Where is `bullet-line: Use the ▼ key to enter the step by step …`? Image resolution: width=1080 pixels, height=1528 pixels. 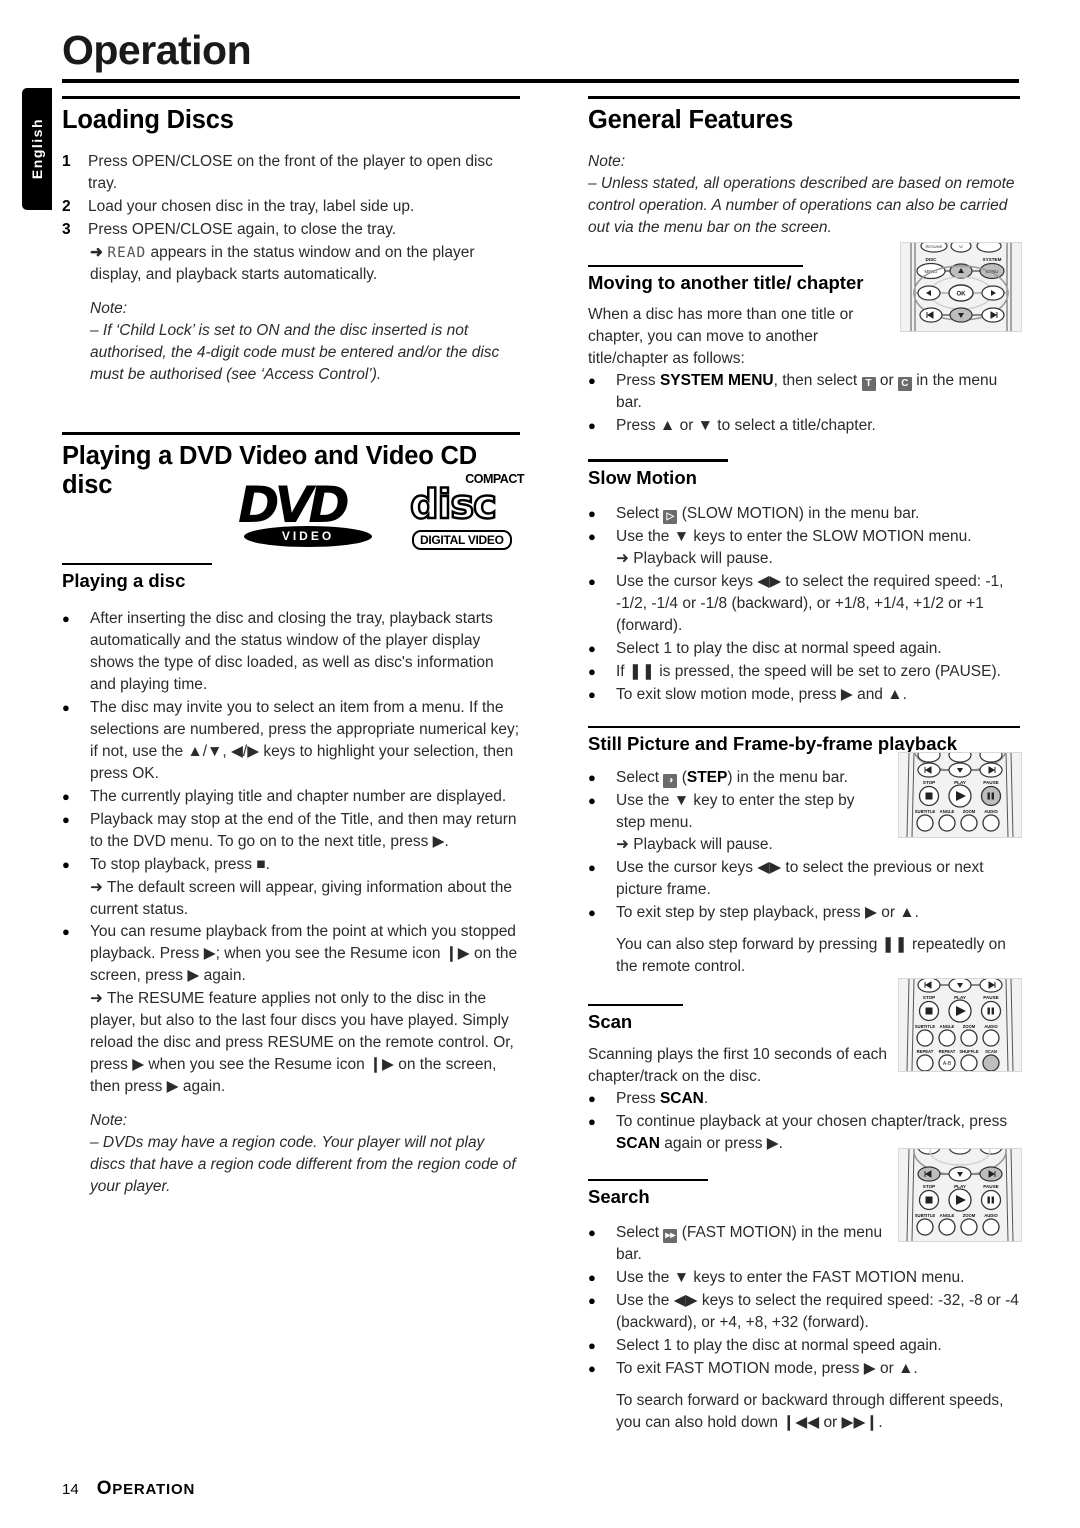 bullet-line: Use the ▼ key to enter the step by step … is located at coordinates (735, 812).